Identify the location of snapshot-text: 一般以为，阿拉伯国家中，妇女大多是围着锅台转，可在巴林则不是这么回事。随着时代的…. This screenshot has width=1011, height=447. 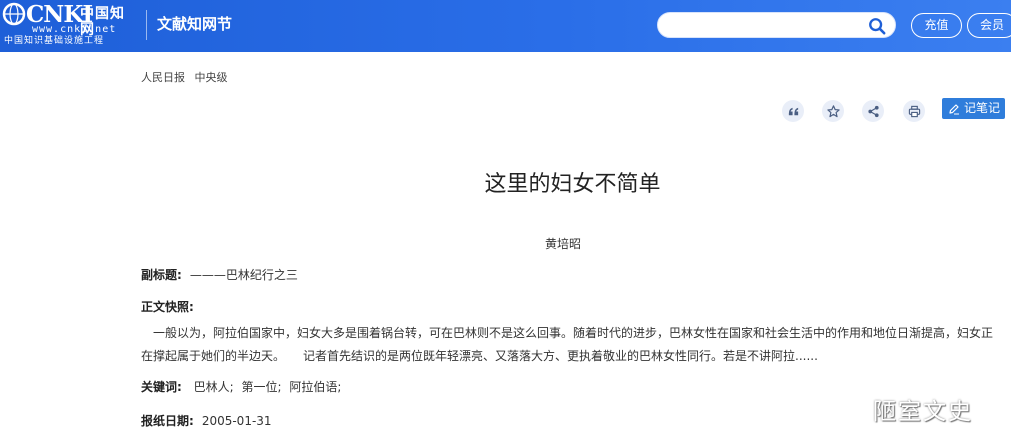
(567, 344).